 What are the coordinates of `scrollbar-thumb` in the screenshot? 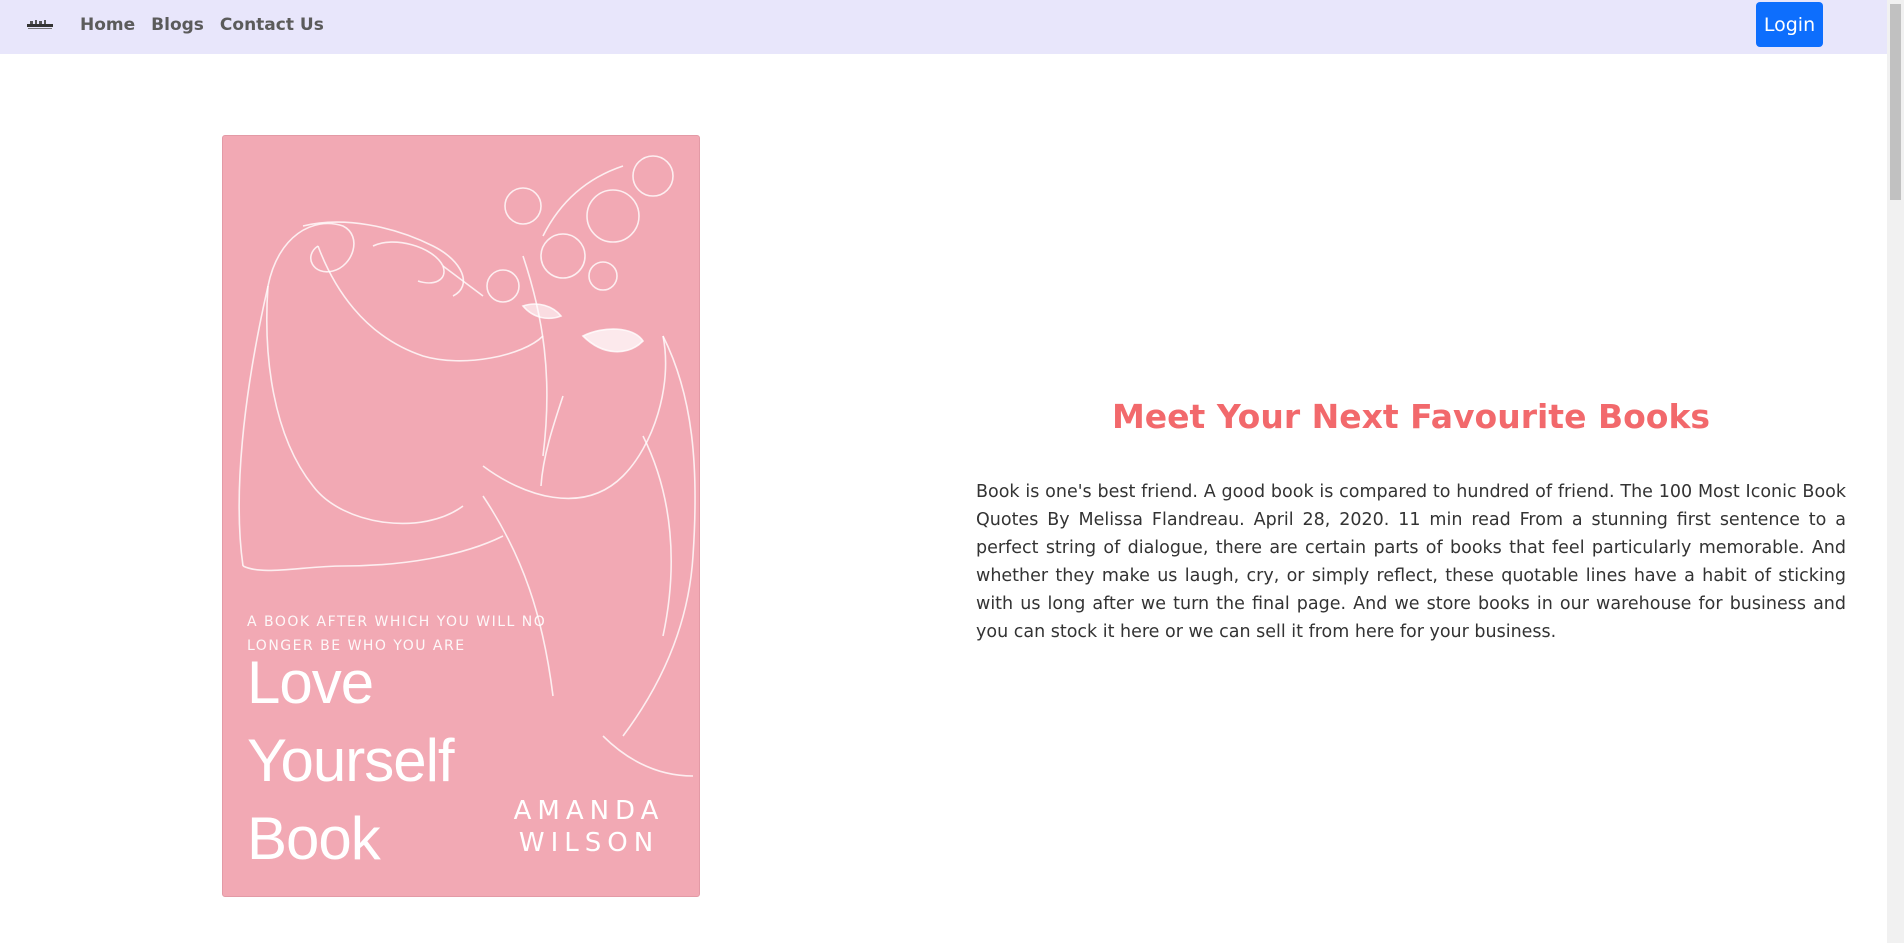 It's located at (1895, 102).